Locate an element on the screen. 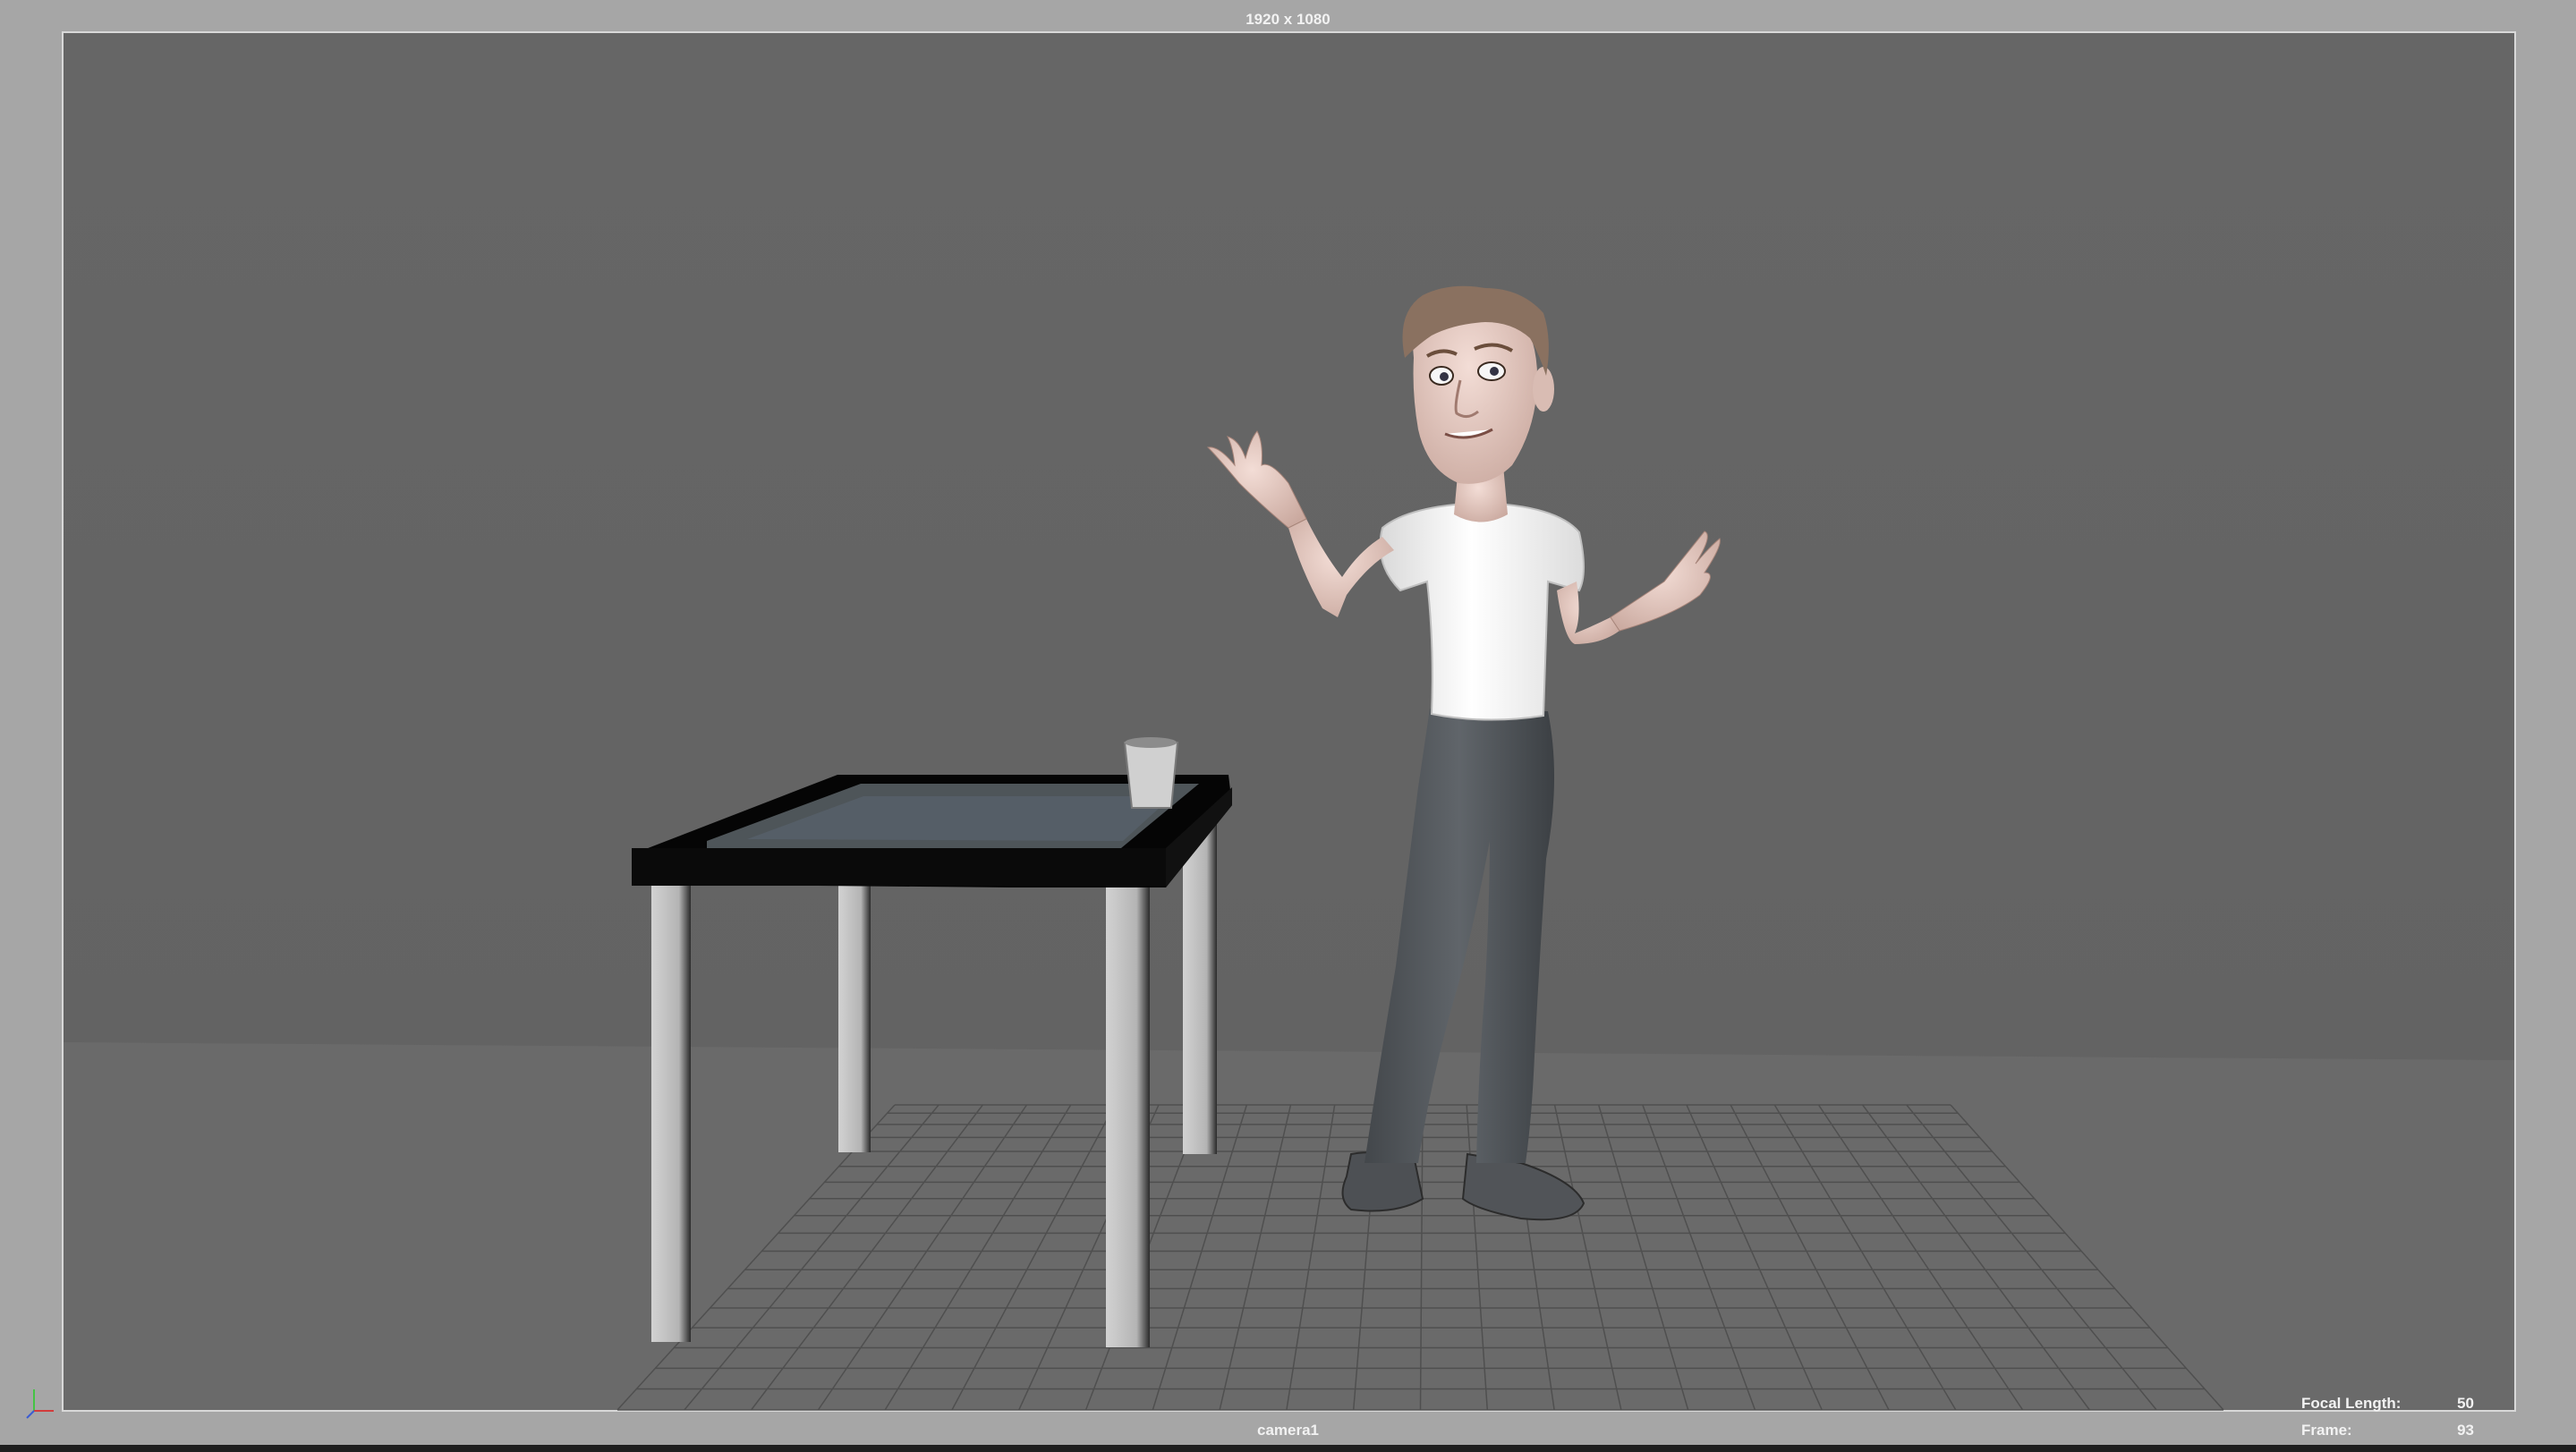 This screenshot has width=2576, height=1452. axis-gizmo-icon is located at coordinates (40, 1404).